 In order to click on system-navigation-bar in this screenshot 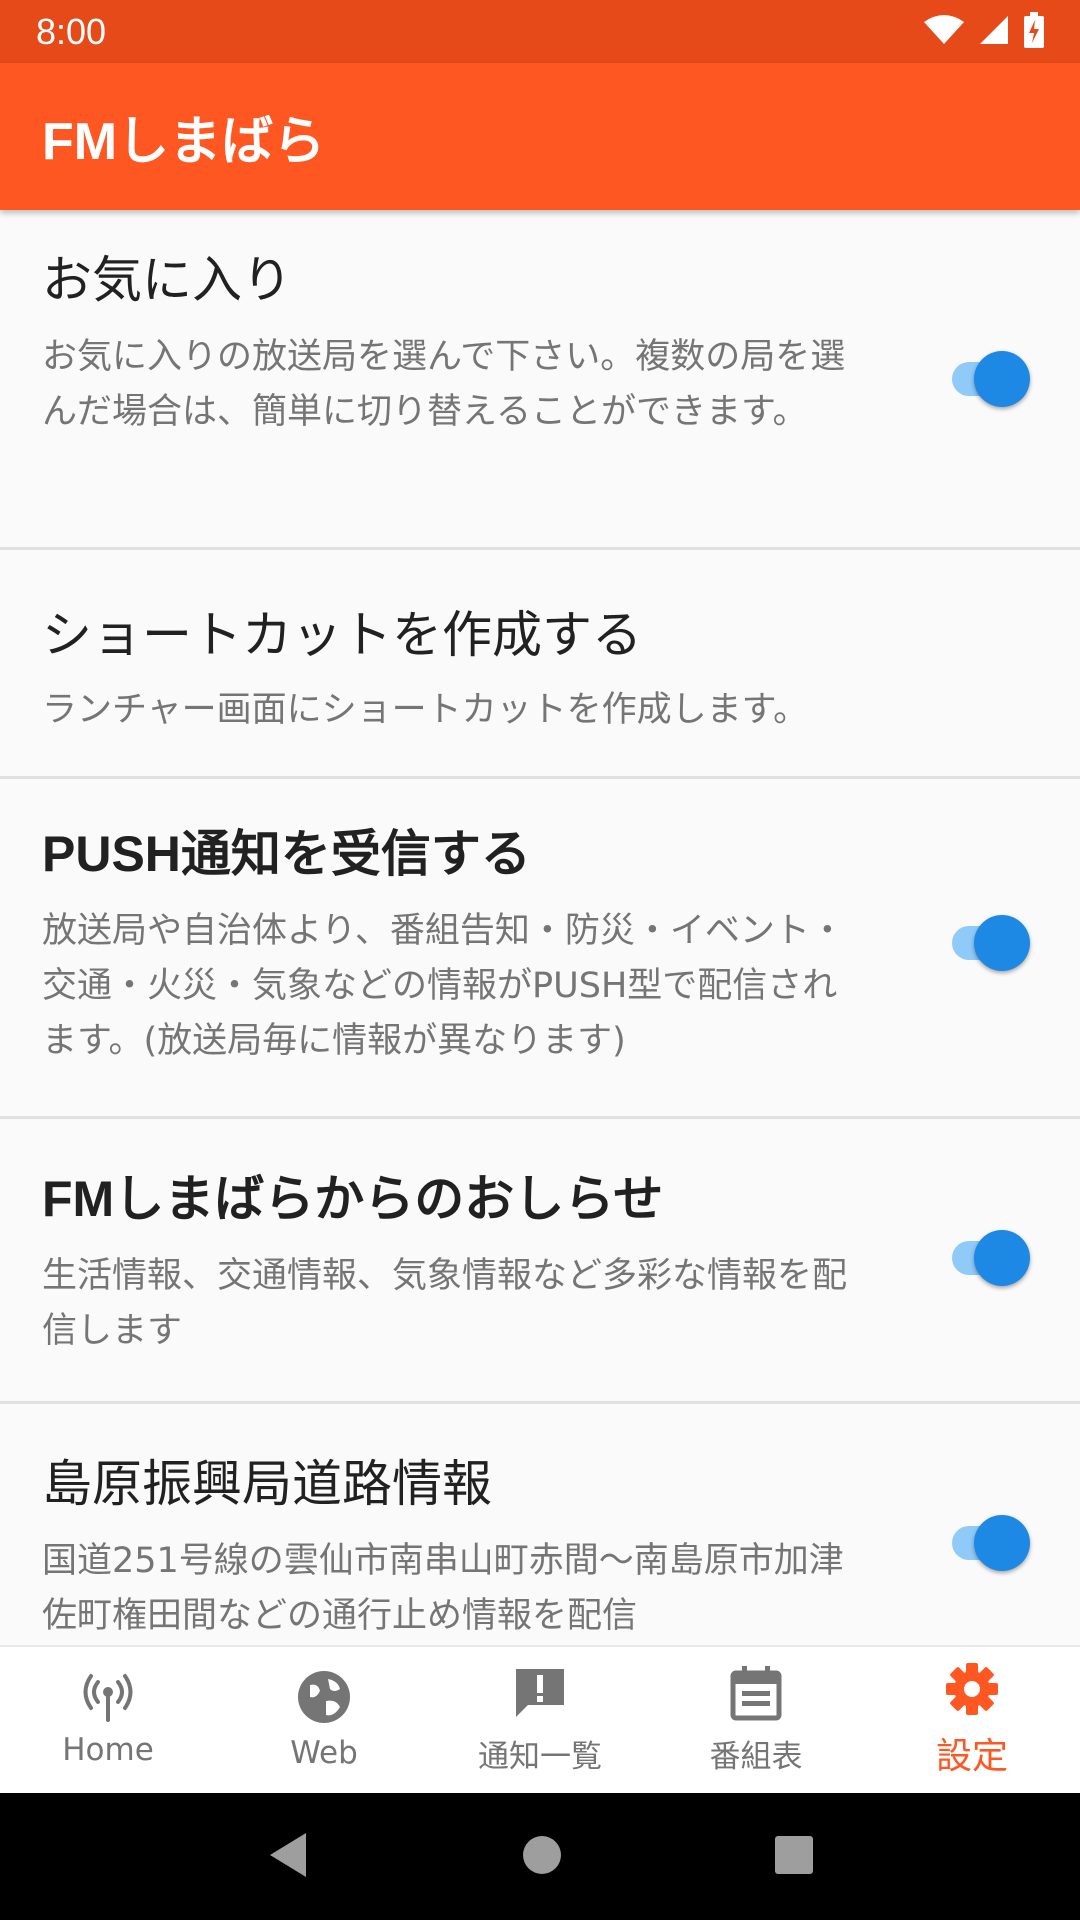, I will do `click(540, 1856)`.